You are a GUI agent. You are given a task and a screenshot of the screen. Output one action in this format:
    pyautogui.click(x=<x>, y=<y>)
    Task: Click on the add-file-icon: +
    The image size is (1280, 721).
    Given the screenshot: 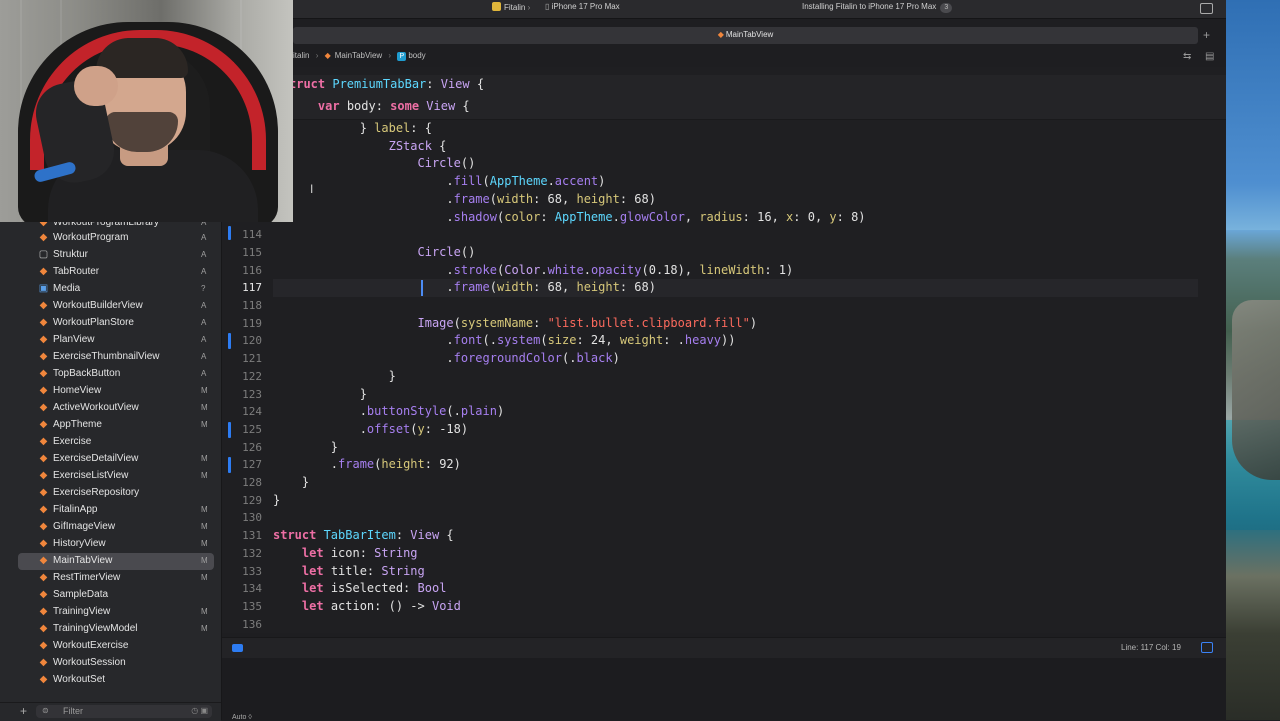 What is the action you would take?
    pyautogui.click(x=23, y=711)
    